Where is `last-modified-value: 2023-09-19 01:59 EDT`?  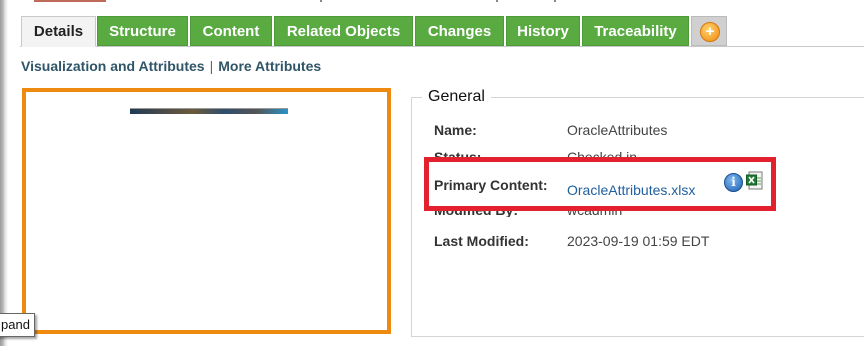
last-modified-value: 2023-09-19 01:59 EDT is located at coordinates (638, 241).